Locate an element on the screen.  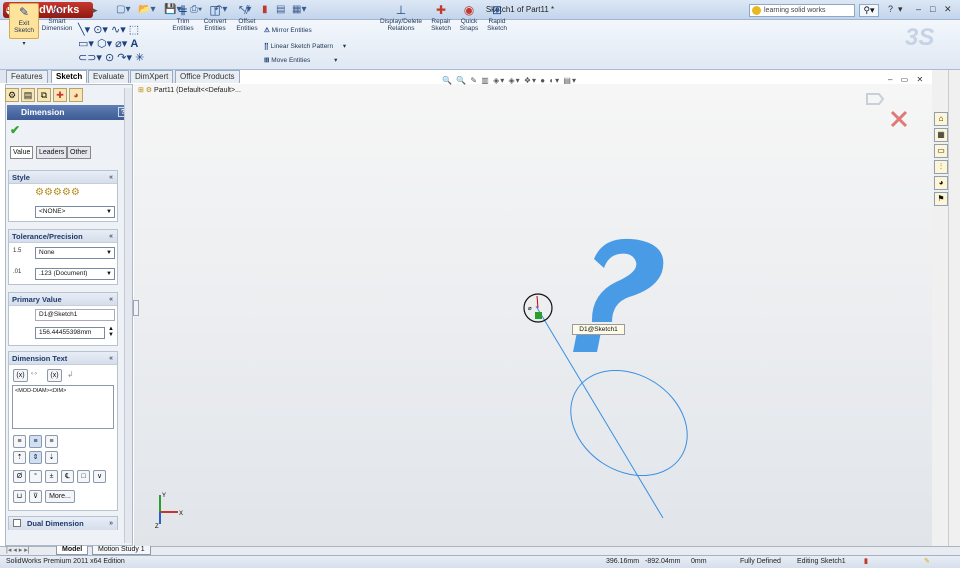
dimxpert-manager-icon: ✚ is located at coordinates (60, 95).